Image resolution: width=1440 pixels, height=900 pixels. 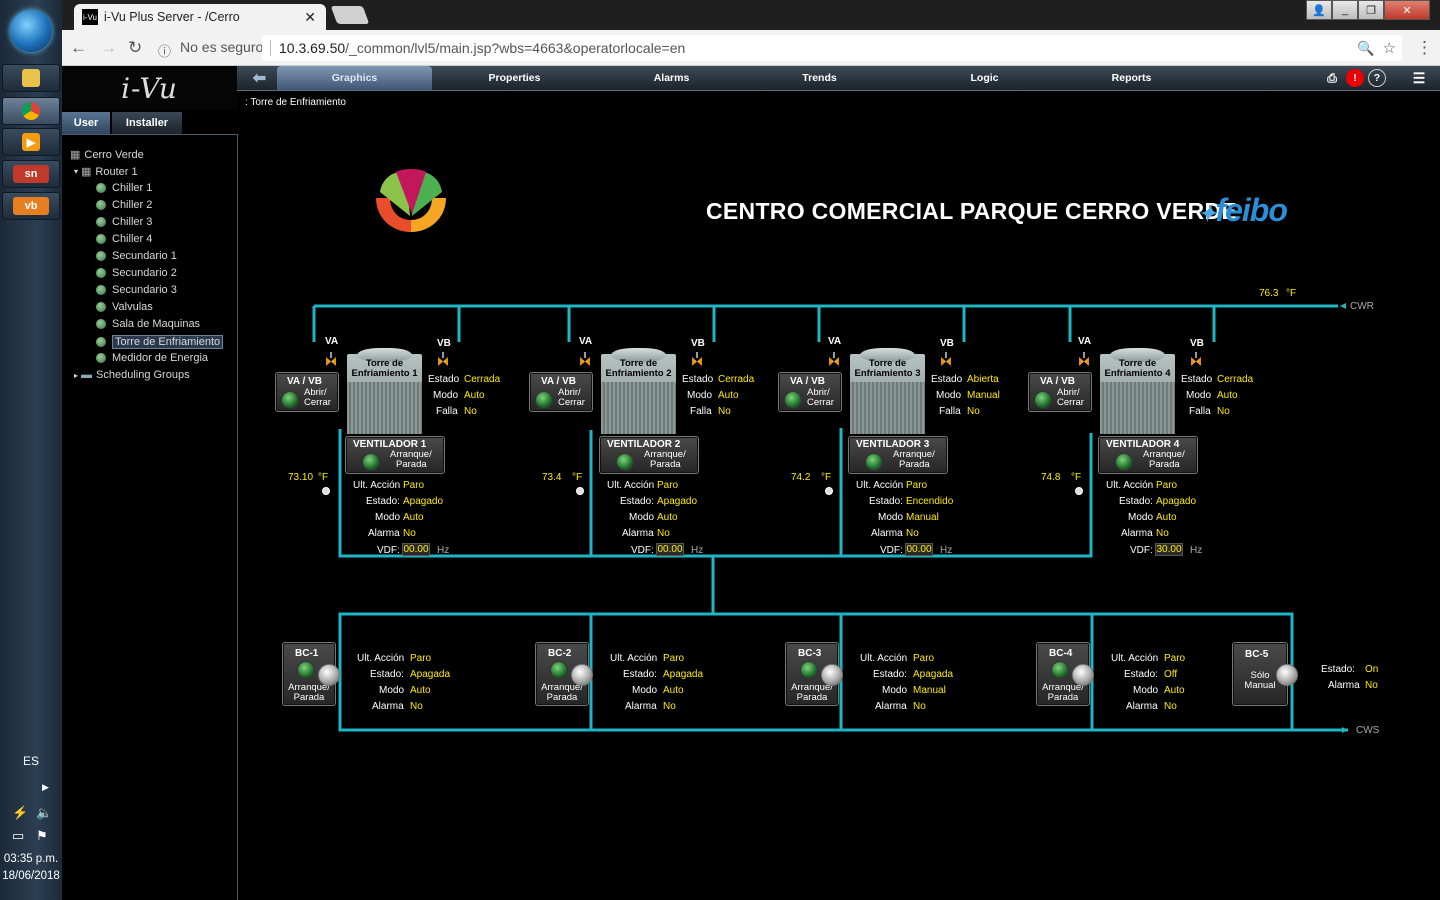 What do you see at coordinates (124, 222) in the screenshot?
I see `tree-item: Chiller 3` at bounding box center [124, 222].